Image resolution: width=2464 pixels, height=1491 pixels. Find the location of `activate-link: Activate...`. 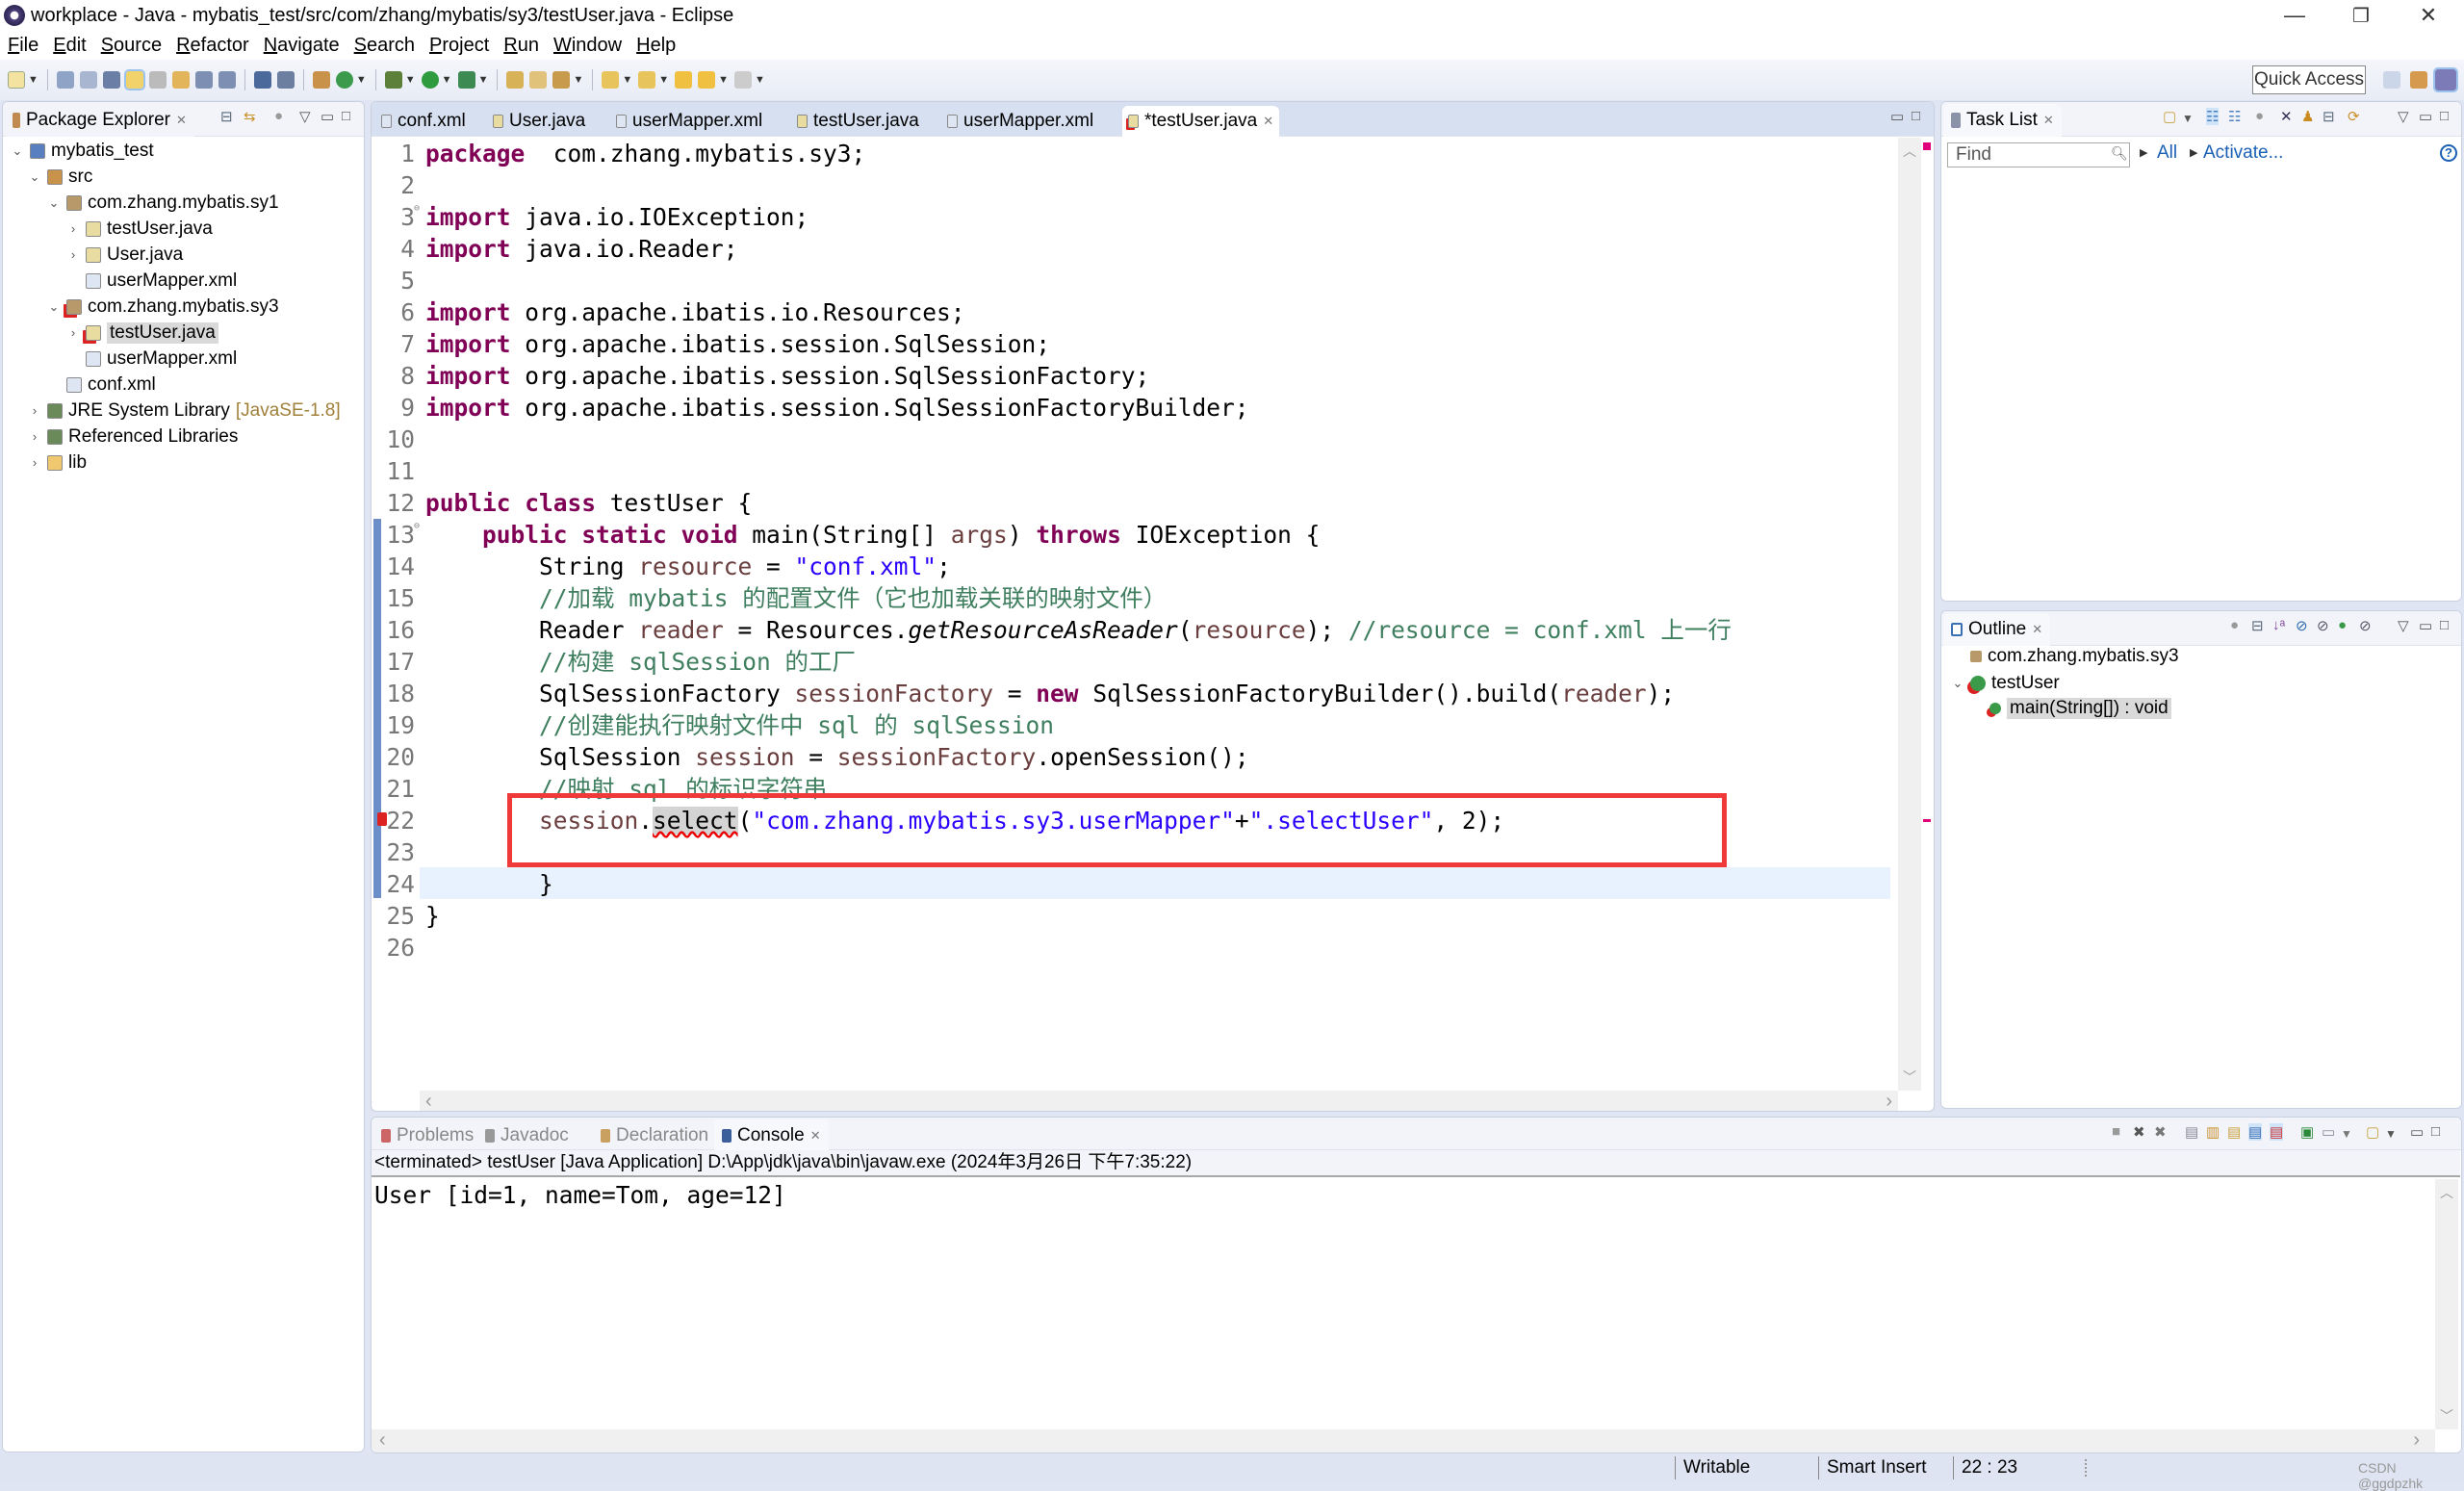

activate-link: Activate... is located at coordinates (2243, 153).